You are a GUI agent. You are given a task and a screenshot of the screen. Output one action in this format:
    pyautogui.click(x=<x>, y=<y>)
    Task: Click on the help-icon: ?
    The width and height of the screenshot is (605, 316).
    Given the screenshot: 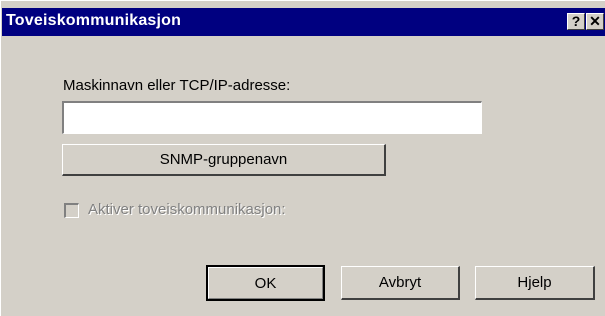 What is the action you would take?
    pyautogui.click(x=576, y=21)
    